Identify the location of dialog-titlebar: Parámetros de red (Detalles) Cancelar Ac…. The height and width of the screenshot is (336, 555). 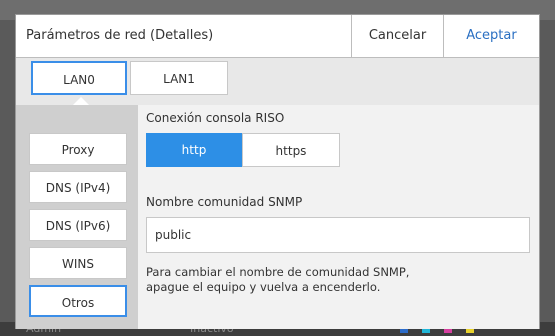
(277, 36).